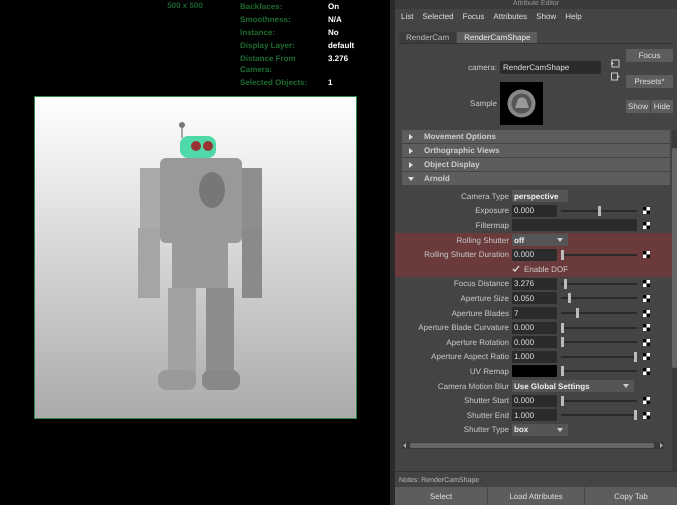  What do you see at coordinates (533, 446) in the screenshot?
I see `horizontal-scrollbar` at bounding box center [533, 446].